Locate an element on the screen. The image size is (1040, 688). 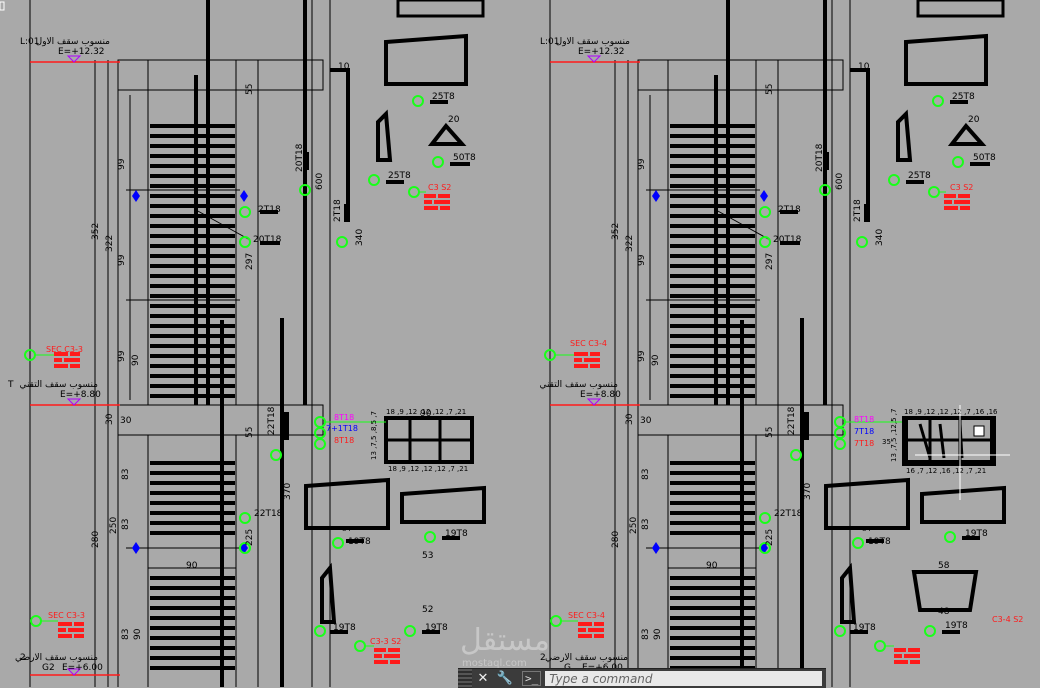
dim-370: 370 is located at coordinates (288, 491).